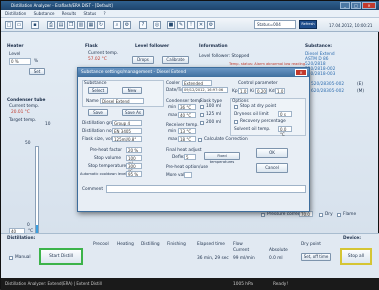 Image resolution: width=379 pixels, height=290 pixels. I want to click on stop-temperature-field: 300 °C, so click(134, 168).